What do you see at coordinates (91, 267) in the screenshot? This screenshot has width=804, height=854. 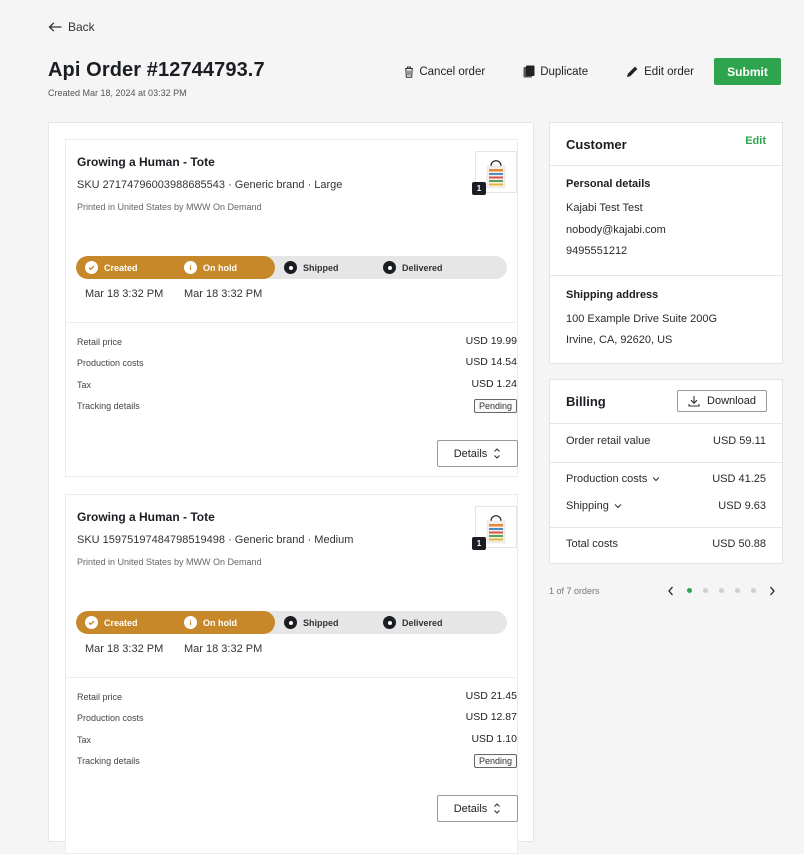 I see `check-icon` at bounding box center [91, 267].